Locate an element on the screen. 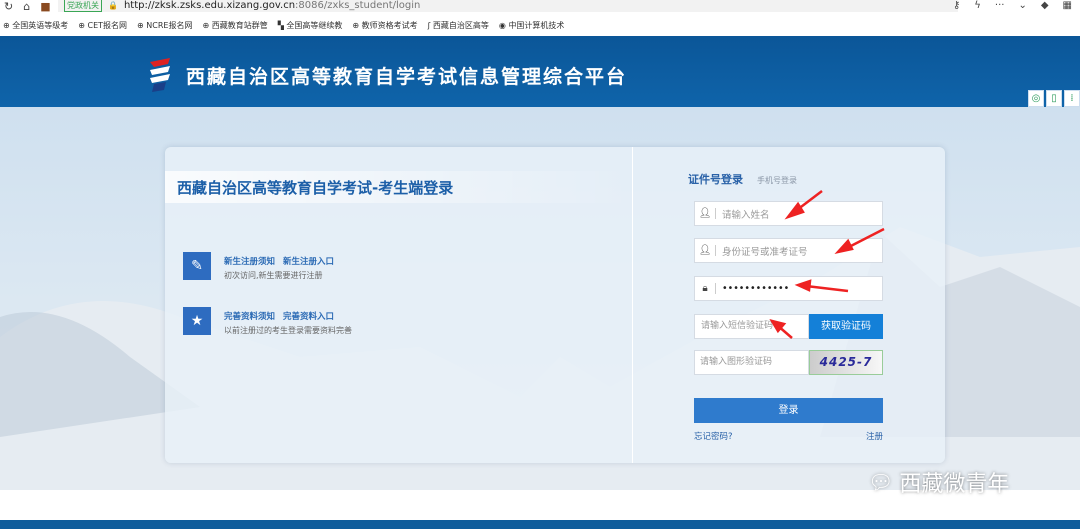 The width and height of the screenshot is (1080, 529). red-arrow-annotations is located at coordinates (827, 264).